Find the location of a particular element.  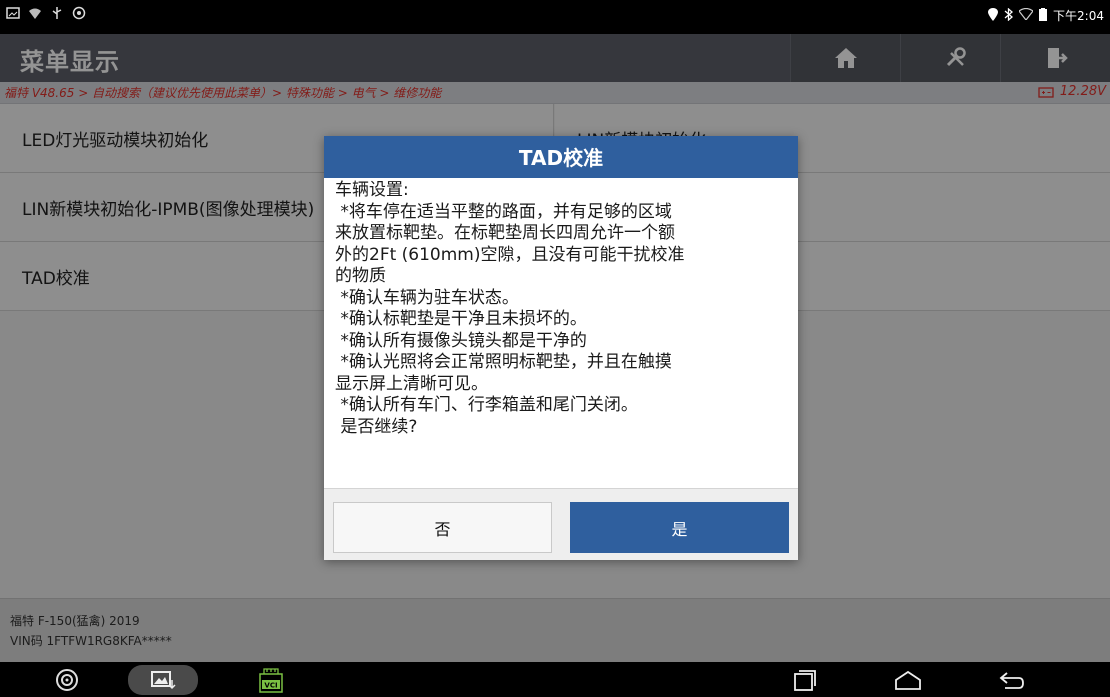

back-button is located at coordinates (1011, 680).